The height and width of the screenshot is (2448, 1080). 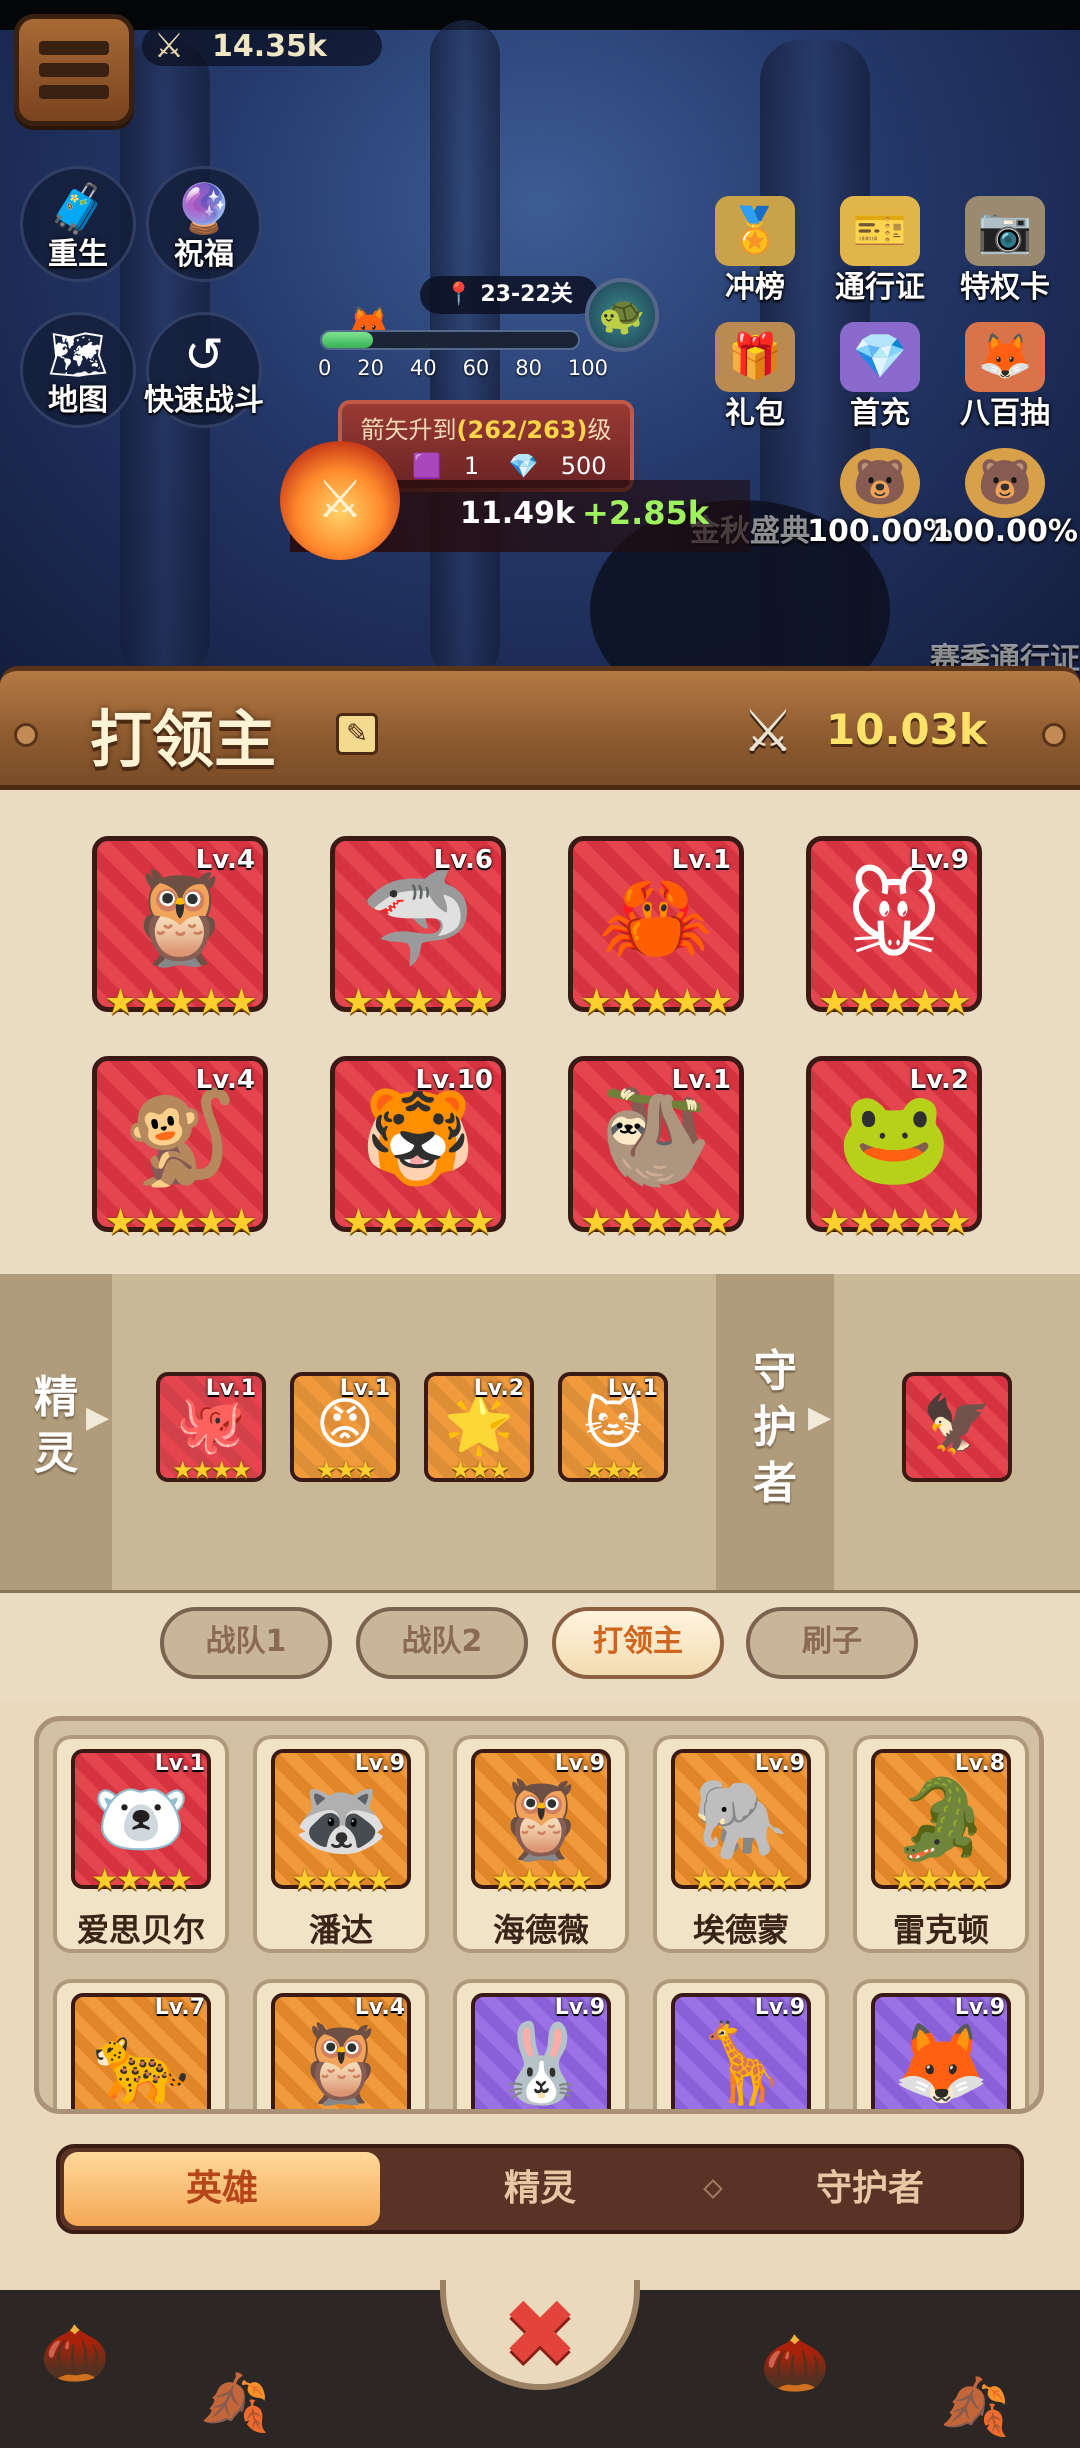 What do you see at coordinates (78, 224) in the screenshot?
I see `rebirth-button: 🧳 重生` at bounding box center [78, 224].